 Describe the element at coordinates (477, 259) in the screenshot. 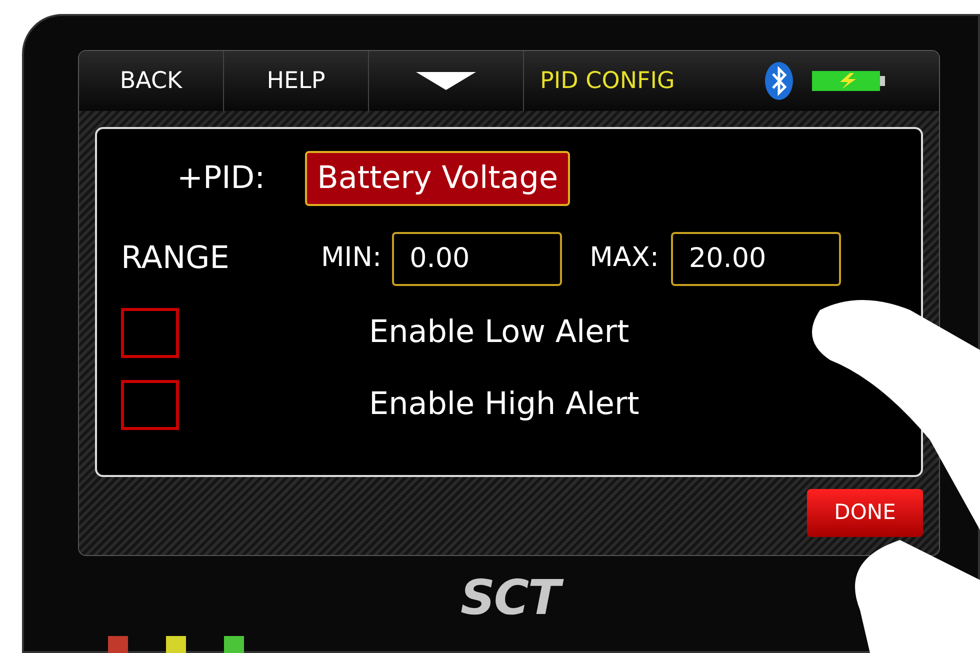

I see `min-field: 0.00` at that location.